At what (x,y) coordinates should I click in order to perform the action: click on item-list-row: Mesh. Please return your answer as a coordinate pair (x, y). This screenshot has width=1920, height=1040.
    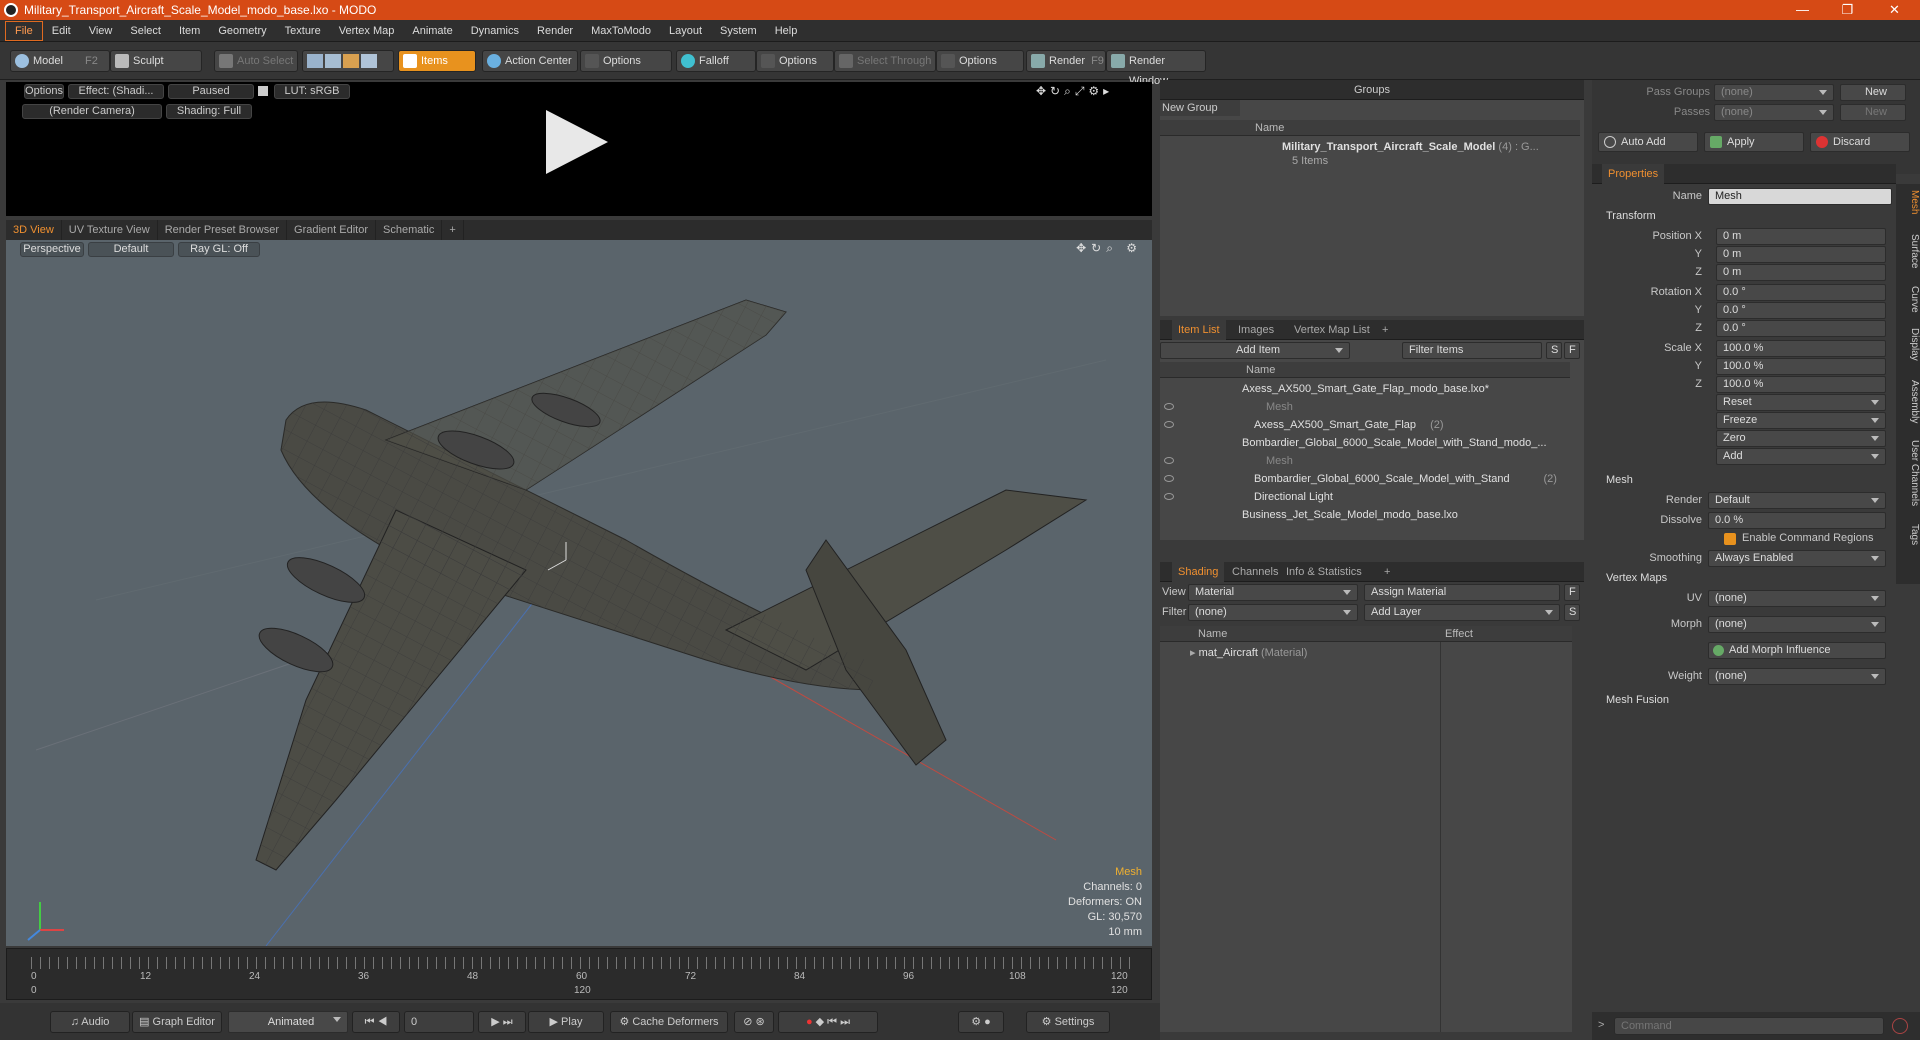
    Looking at the image, I should click on (1365, 407).